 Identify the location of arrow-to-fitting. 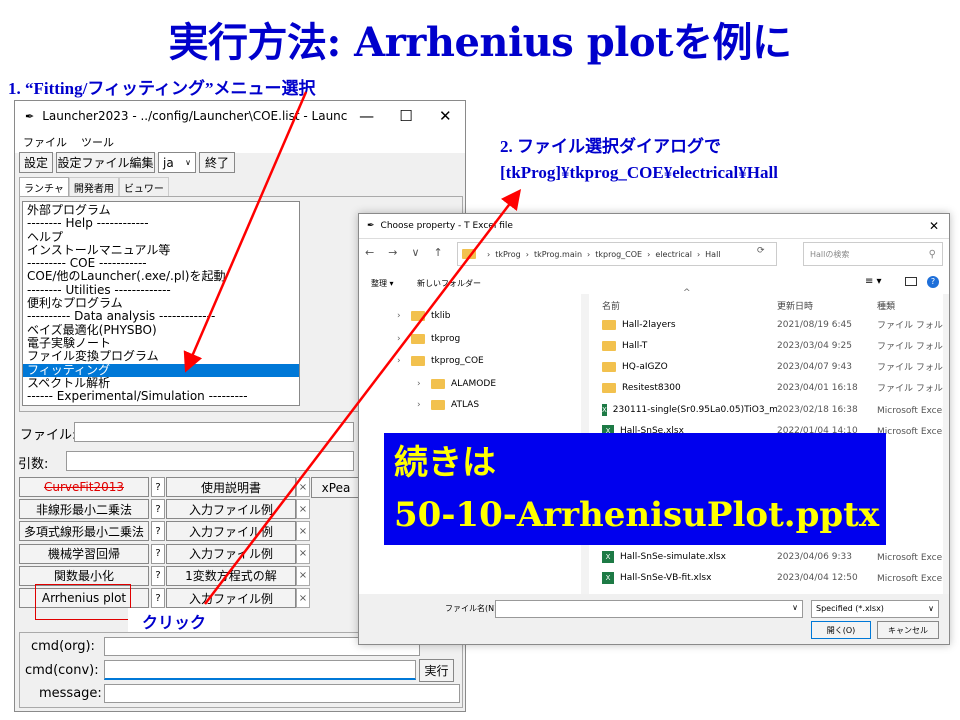
(245, 232).